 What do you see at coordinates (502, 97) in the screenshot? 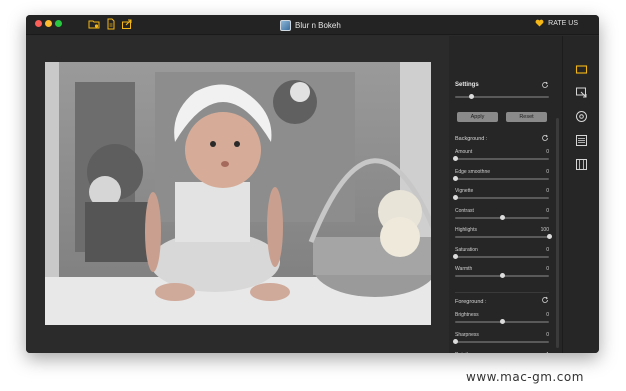
I see `settings-slider` at bounding box center [502, 97].